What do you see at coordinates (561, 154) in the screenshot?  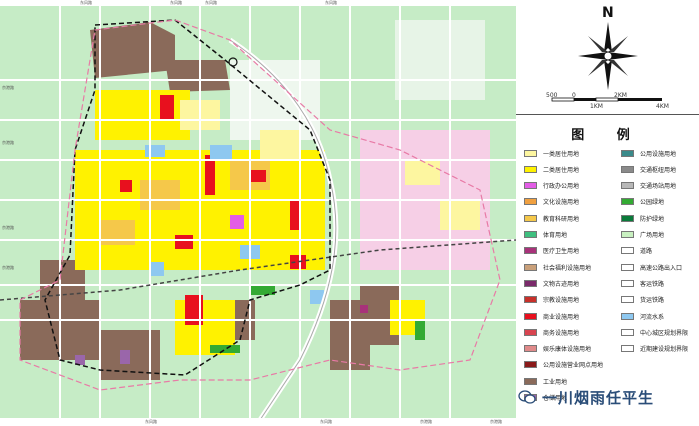 I see `legend-label: 一类居住用地` at bounding box center [561, 154].